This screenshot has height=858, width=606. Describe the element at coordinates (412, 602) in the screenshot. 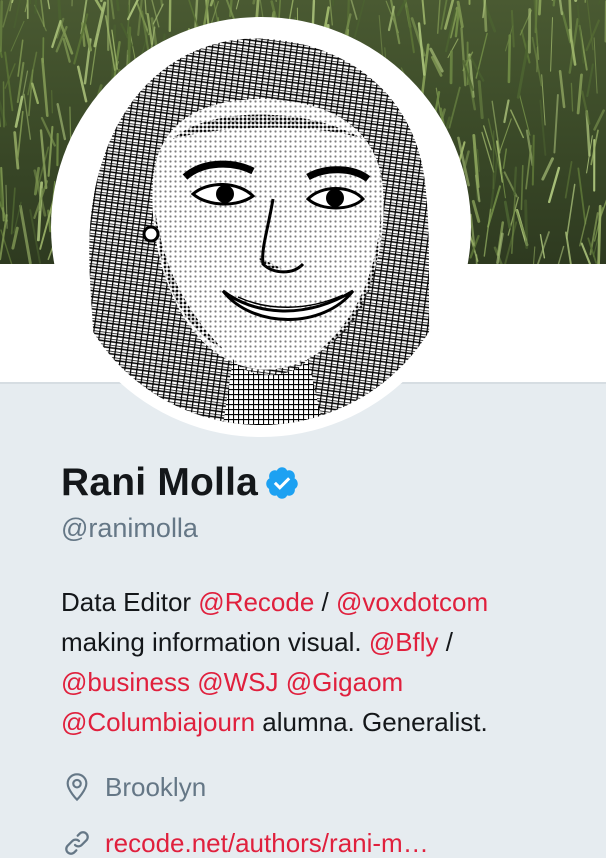

I see `mention-link-voxdotcom: @voxdotcom` at that location.